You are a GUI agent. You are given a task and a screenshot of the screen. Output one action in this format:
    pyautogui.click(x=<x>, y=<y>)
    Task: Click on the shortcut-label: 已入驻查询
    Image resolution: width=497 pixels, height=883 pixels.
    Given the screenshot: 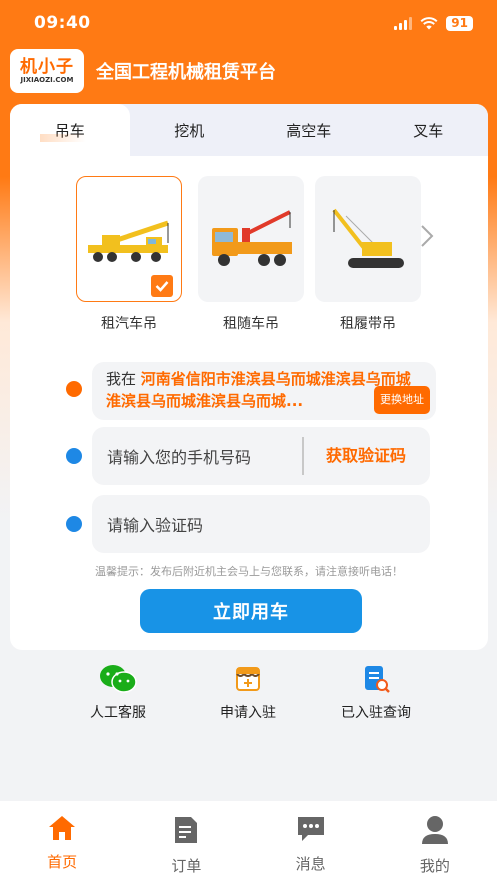 What is the action you would take?
    pyautogui.click(x=376, y=713)
    